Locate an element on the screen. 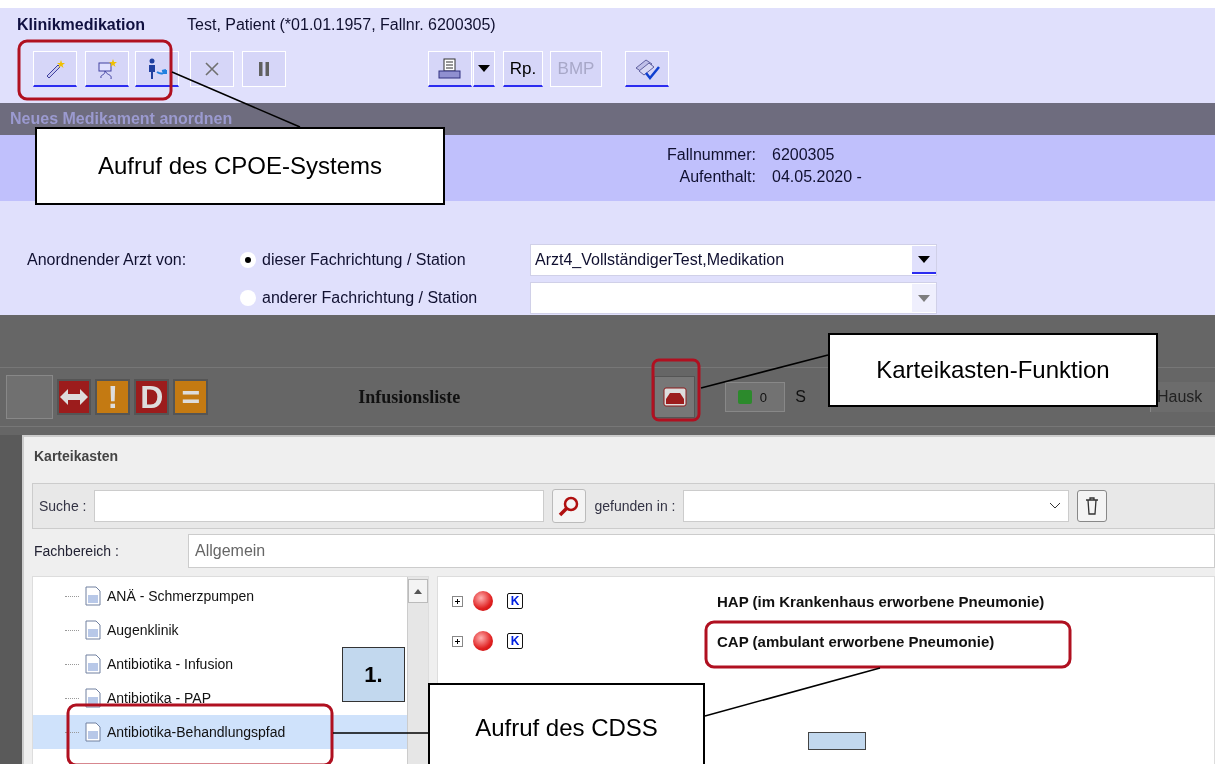  entry-title: HAP (im Krankenhaus erworbene Pneumonie) is located at coordinates (881, 601).